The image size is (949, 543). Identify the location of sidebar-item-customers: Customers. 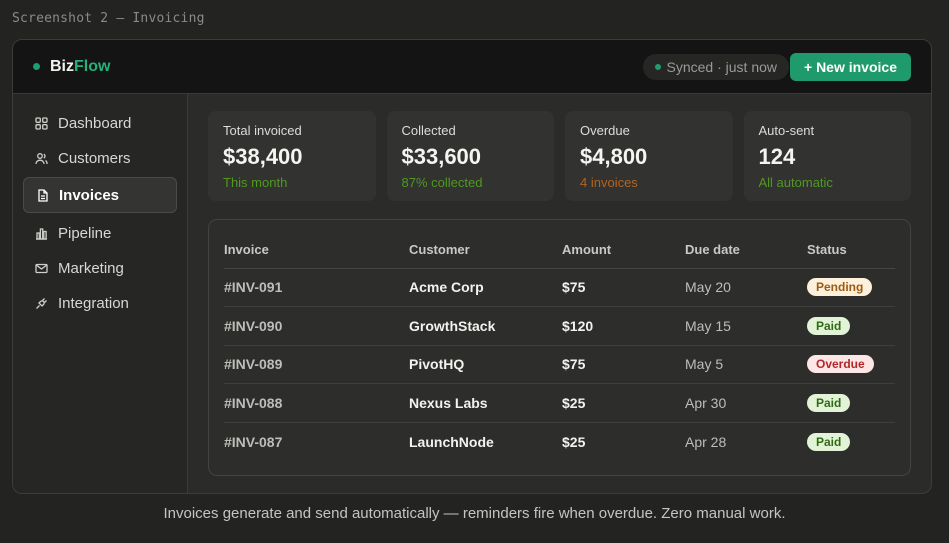
(100, 158).